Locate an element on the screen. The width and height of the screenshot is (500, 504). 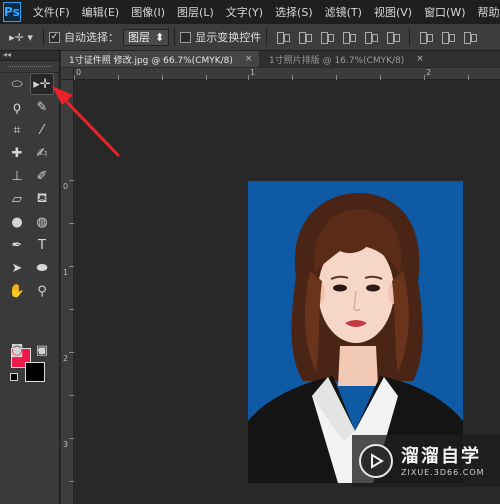
ruler-label: 2 is located at coordinates (66, 358).